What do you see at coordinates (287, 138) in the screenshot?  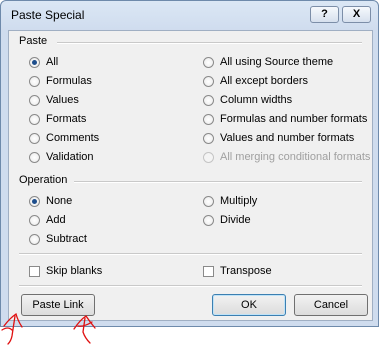 I see `paste-values-number-formats-label: Values and number formats` at bounding box center [287, 138].